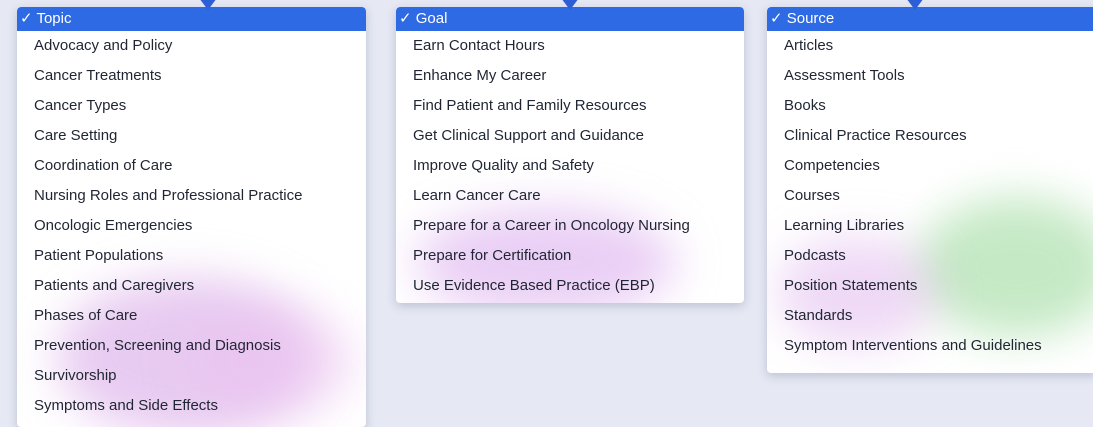 The image size is (1093, 427). Describe the element at coordinates (570, 46) in the screenshot. I see `goal-option: Earn Contact Hours` at that location.